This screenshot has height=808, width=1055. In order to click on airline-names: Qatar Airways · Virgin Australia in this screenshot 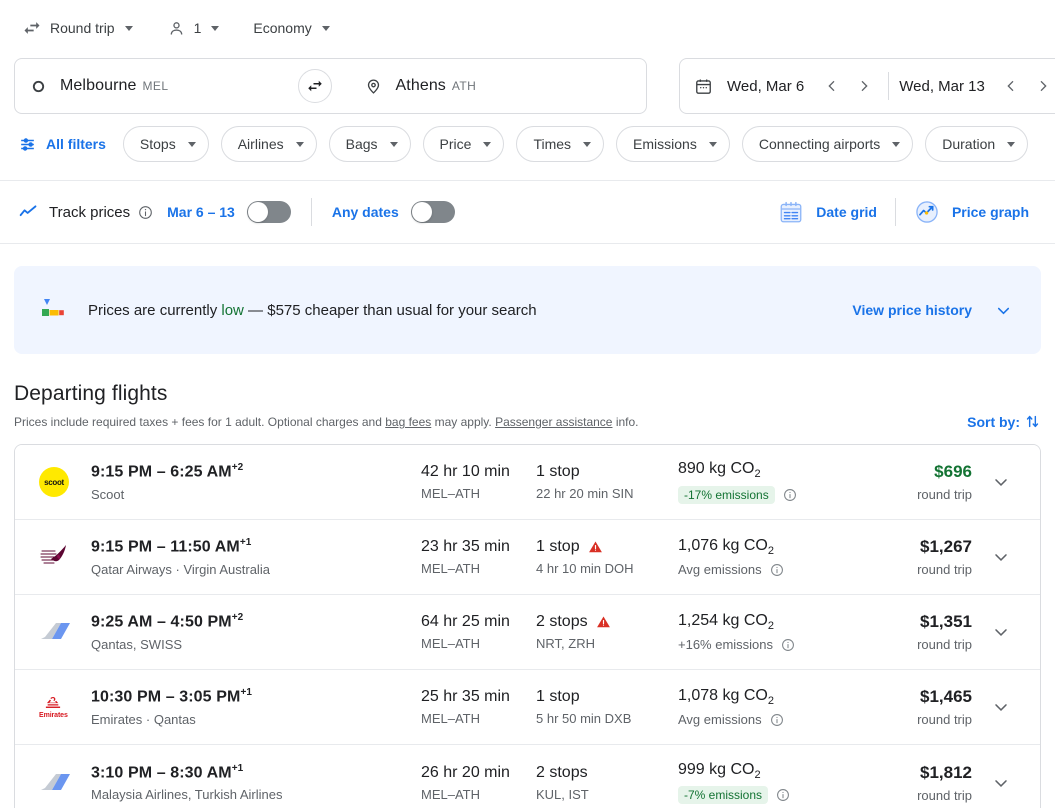, I will do `click(180, 569)`.